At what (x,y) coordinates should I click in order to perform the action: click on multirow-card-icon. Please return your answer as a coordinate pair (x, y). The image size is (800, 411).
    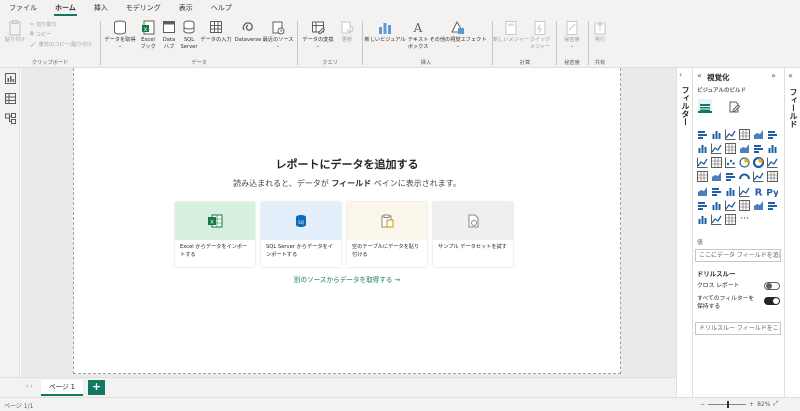
    Looking at the image, I should click on (772, 177).